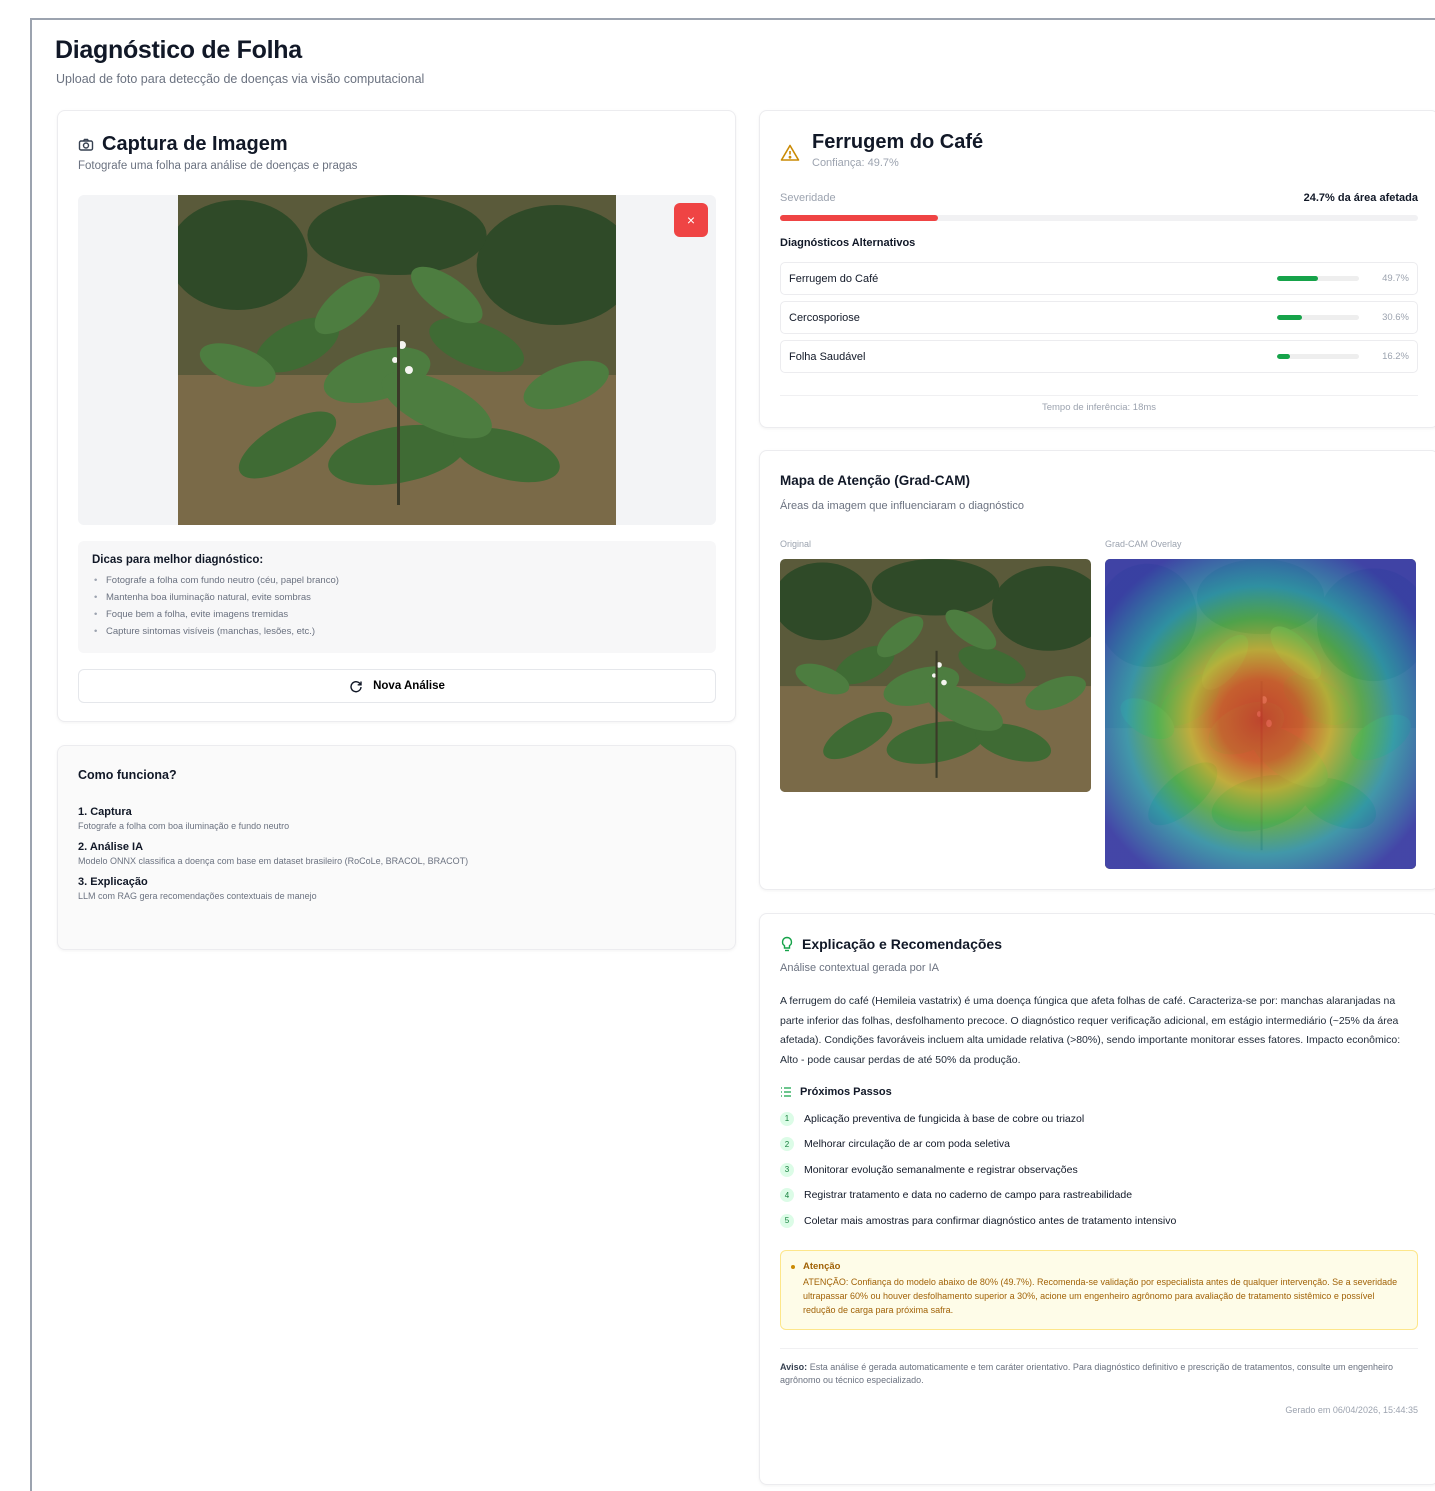 Image resolution: width=1435 pixels, height=1491 pixels. What do you see at coordinates (846, 1092) in the screenshot?
I see `next-steps-title: Próximos Passos` at bounding box center [846, 1092].